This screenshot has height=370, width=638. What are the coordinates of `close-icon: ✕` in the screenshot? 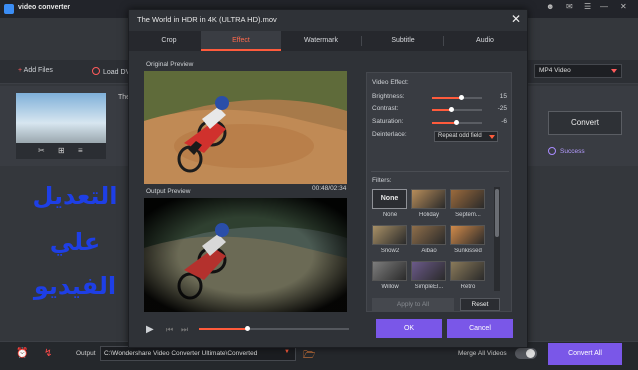 It's located at (516, 19).